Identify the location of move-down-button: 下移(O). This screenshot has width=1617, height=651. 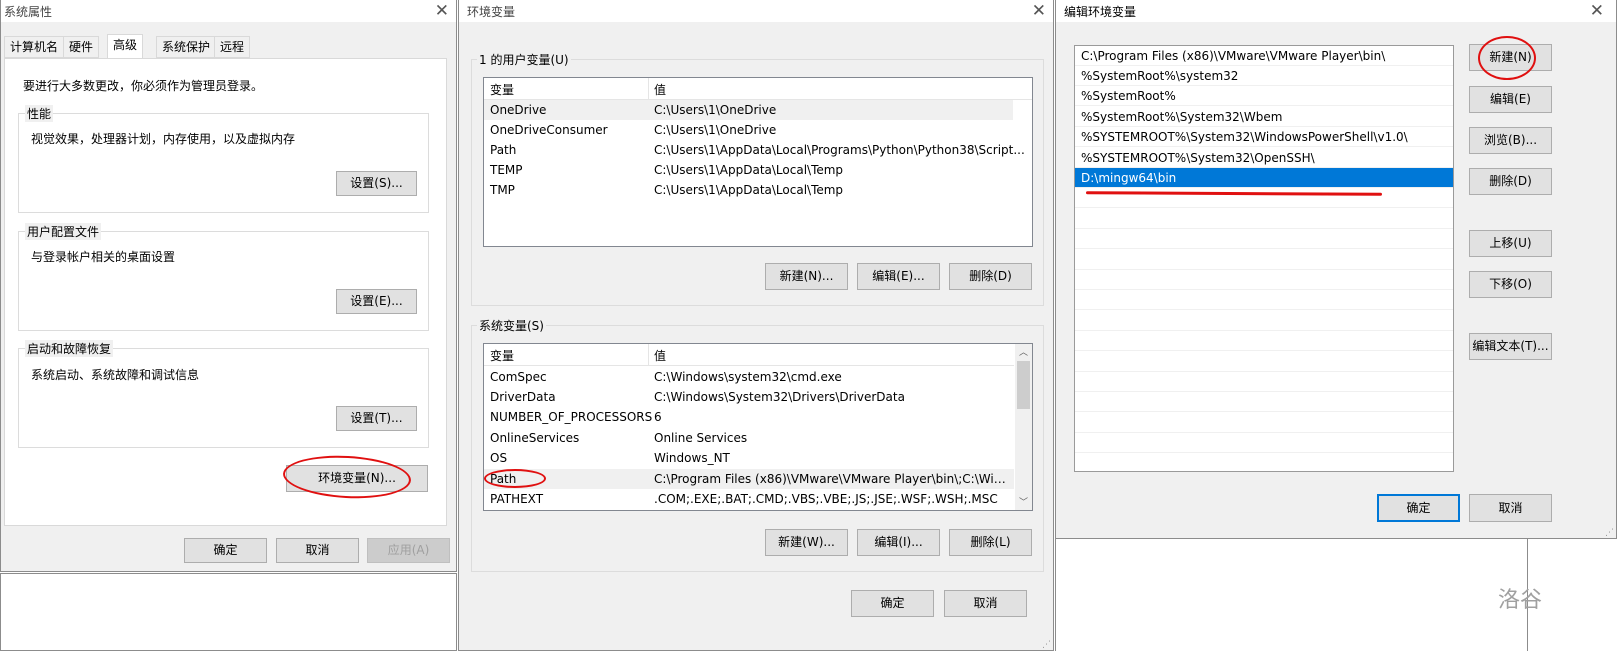
(1510, 284).